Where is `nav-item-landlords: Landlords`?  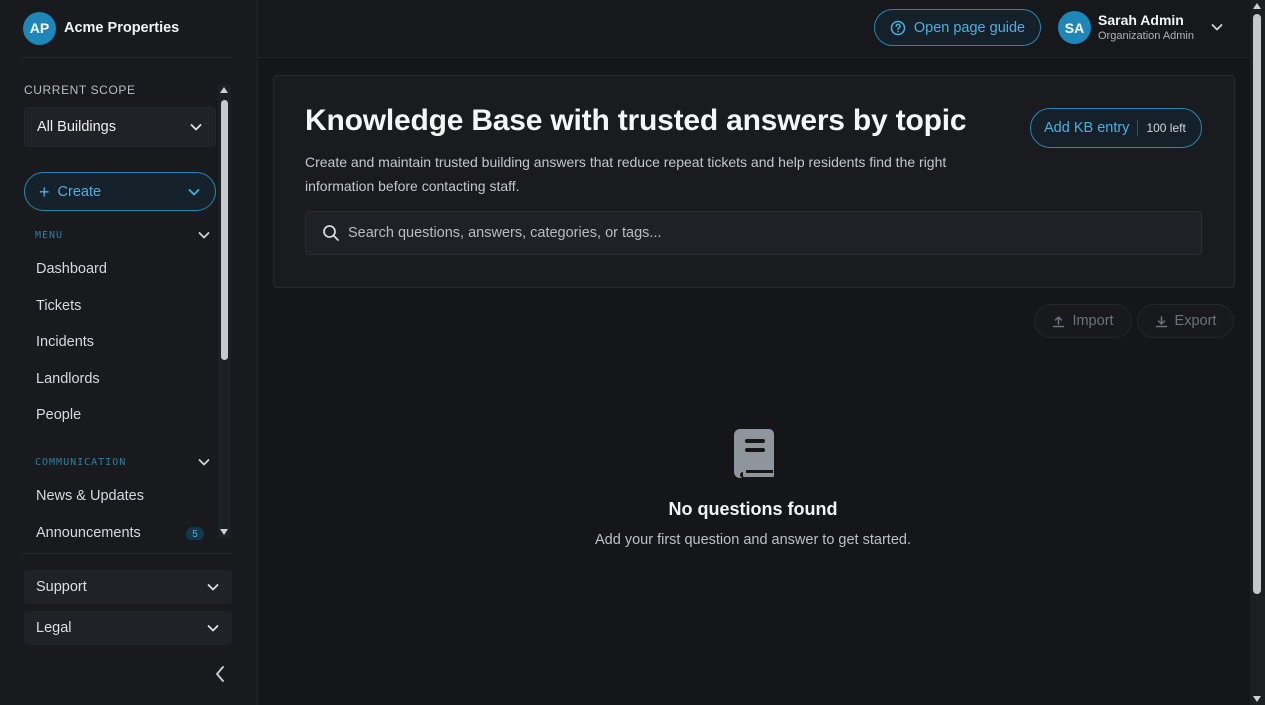
nav-item-landlords: Landlords is located at coordinates (68, 379).